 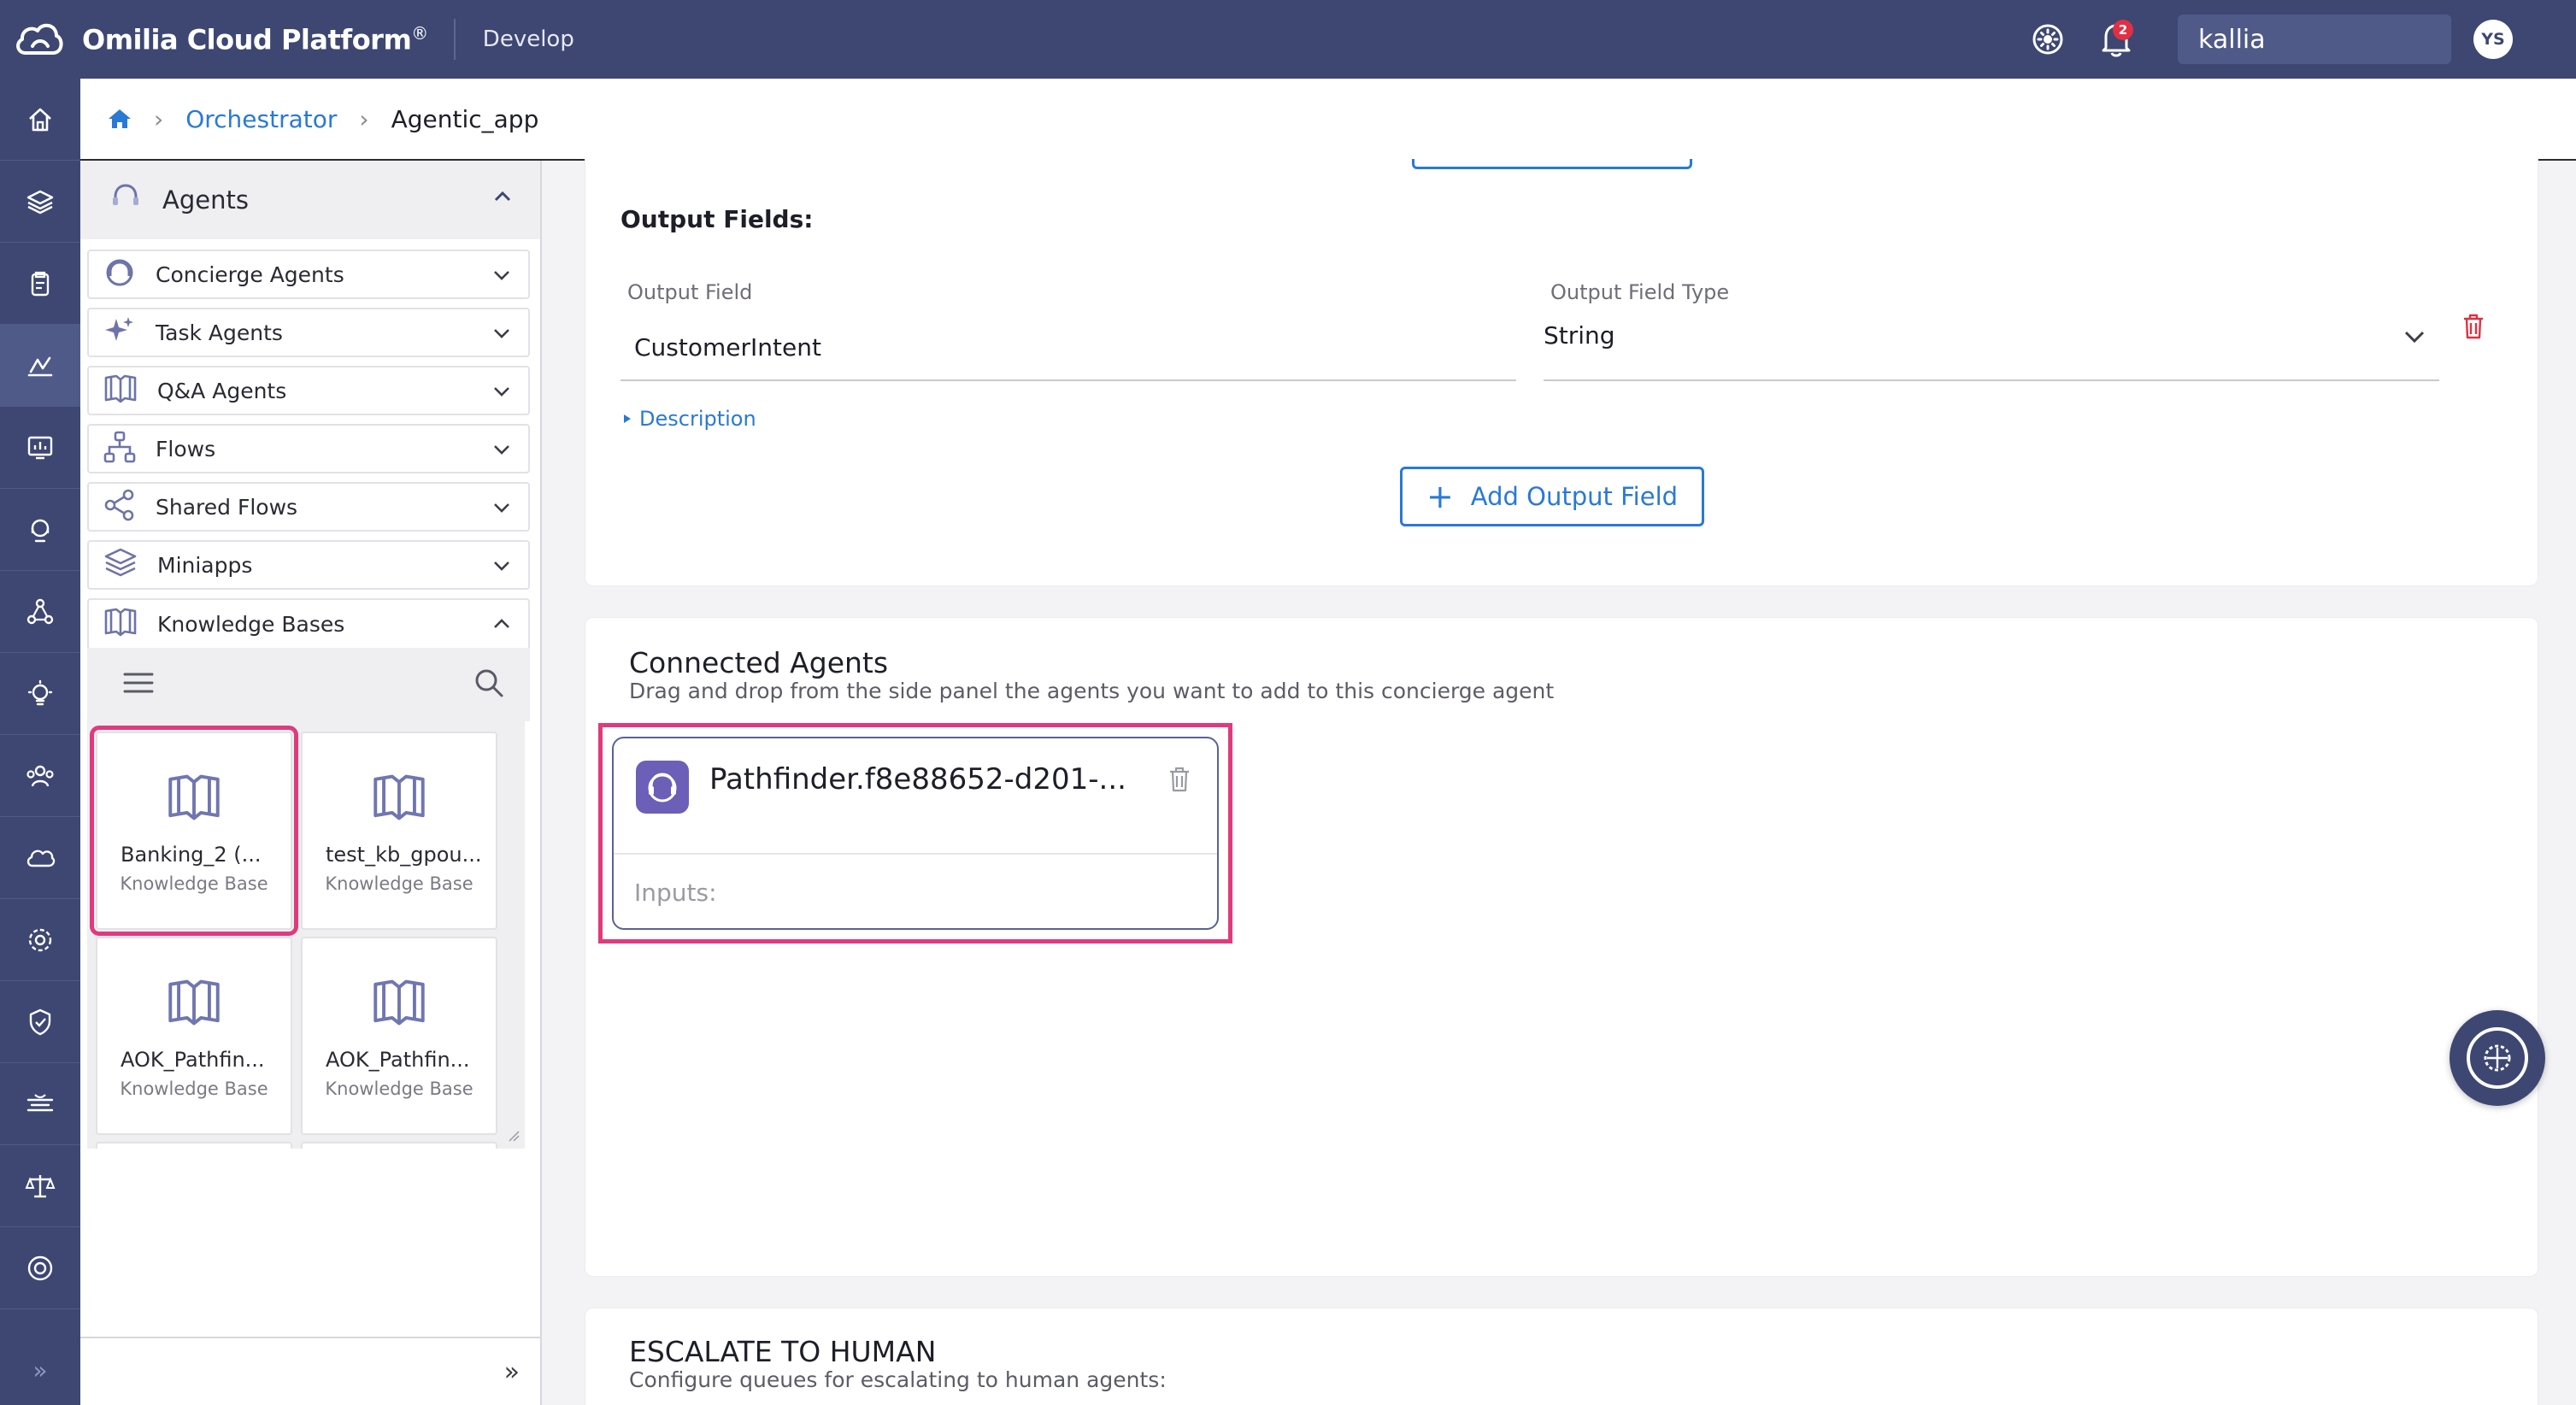 I want to click on category-task-agents: Task Agents, so click(x=308, y=332).